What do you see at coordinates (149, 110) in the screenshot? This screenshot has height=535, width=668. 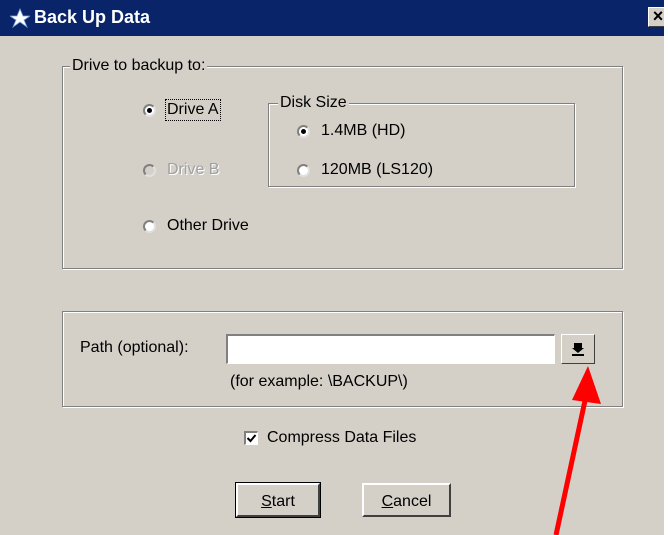 I see `drive-a-radio-button` at bounding box center [149, 110].